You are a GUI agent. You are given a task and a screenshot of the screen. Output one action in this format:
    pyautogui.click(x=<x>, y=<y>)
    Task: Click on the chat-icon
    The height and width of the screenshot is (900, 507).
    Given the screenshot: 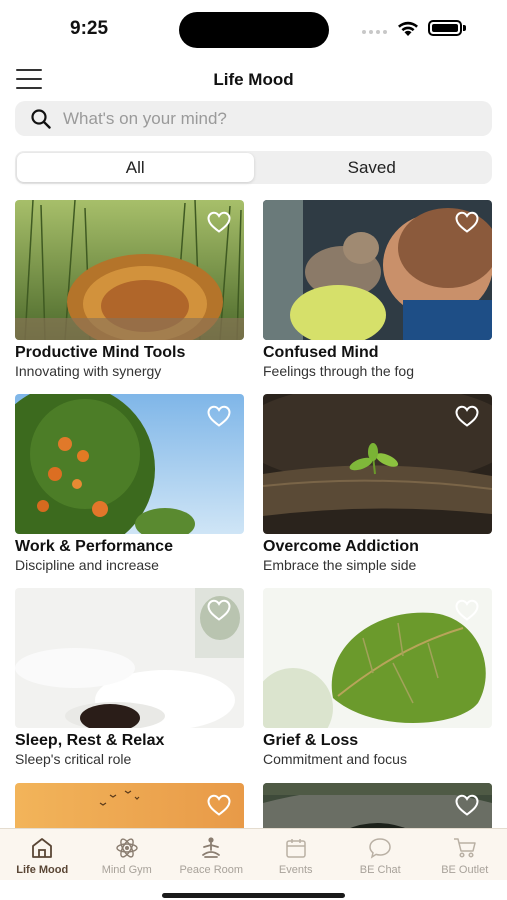 What is the action you would take?
    pyautogui.click(x=380, y=848)
    